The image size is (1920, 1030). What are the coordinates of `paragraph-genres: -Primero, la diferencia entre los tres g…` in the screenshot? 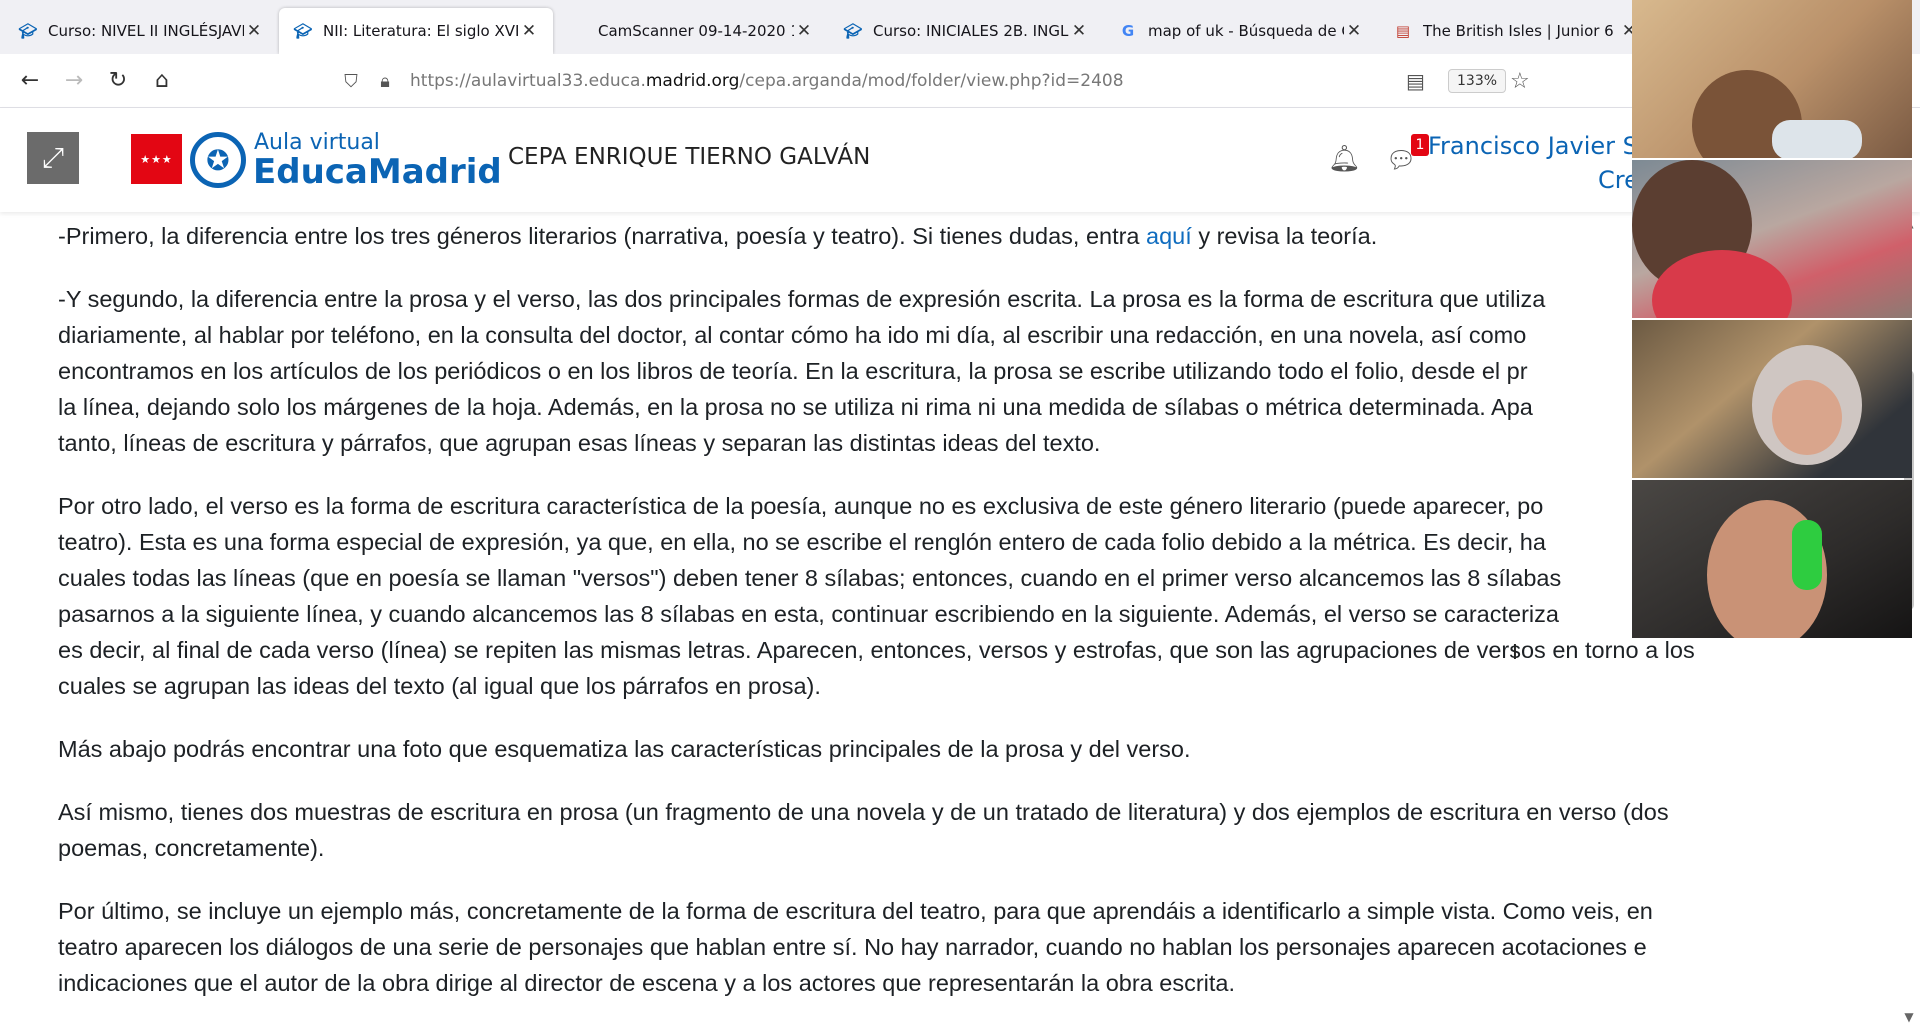 It's located at (928, 236).